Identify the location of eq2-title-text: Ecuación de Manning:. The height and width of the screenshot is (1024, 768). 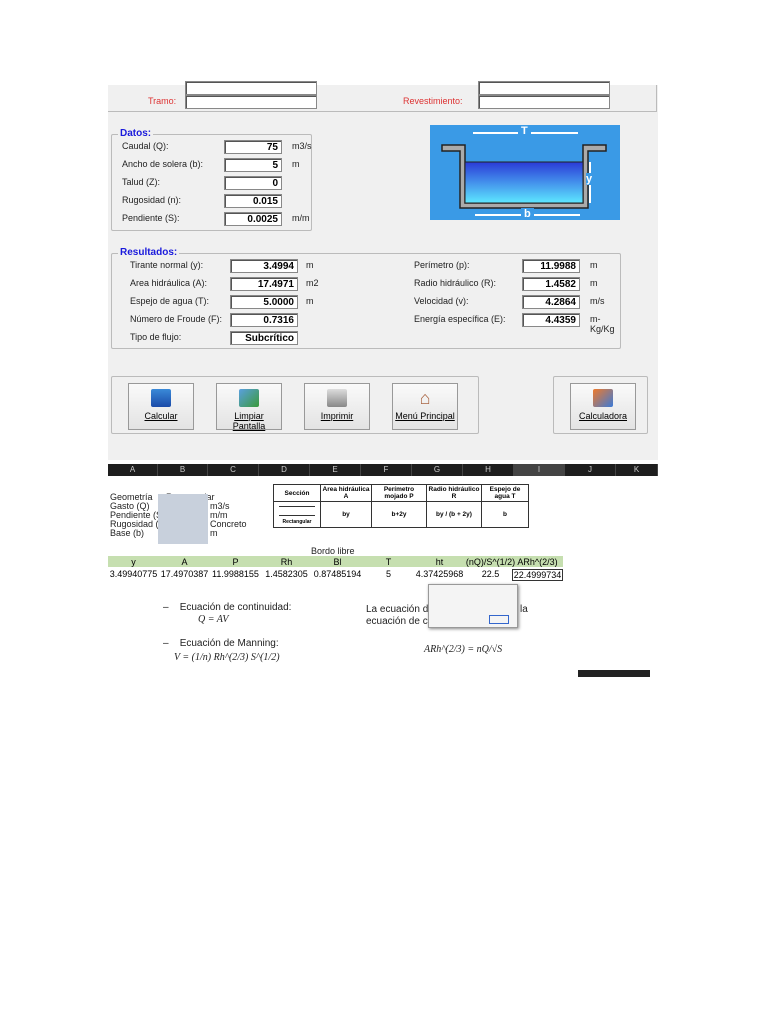
(229, 643).